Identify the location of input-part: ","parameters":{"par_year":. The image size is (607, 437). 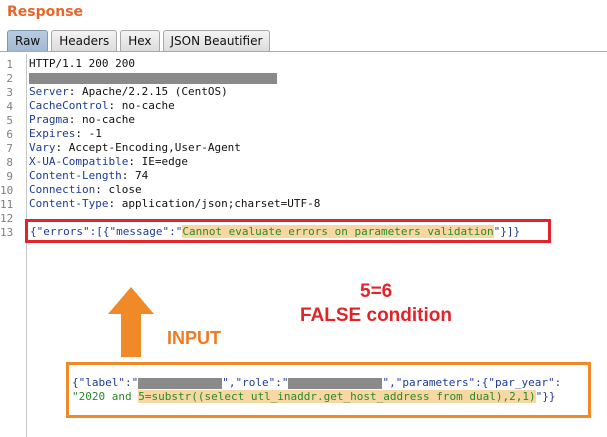
(472, 382).